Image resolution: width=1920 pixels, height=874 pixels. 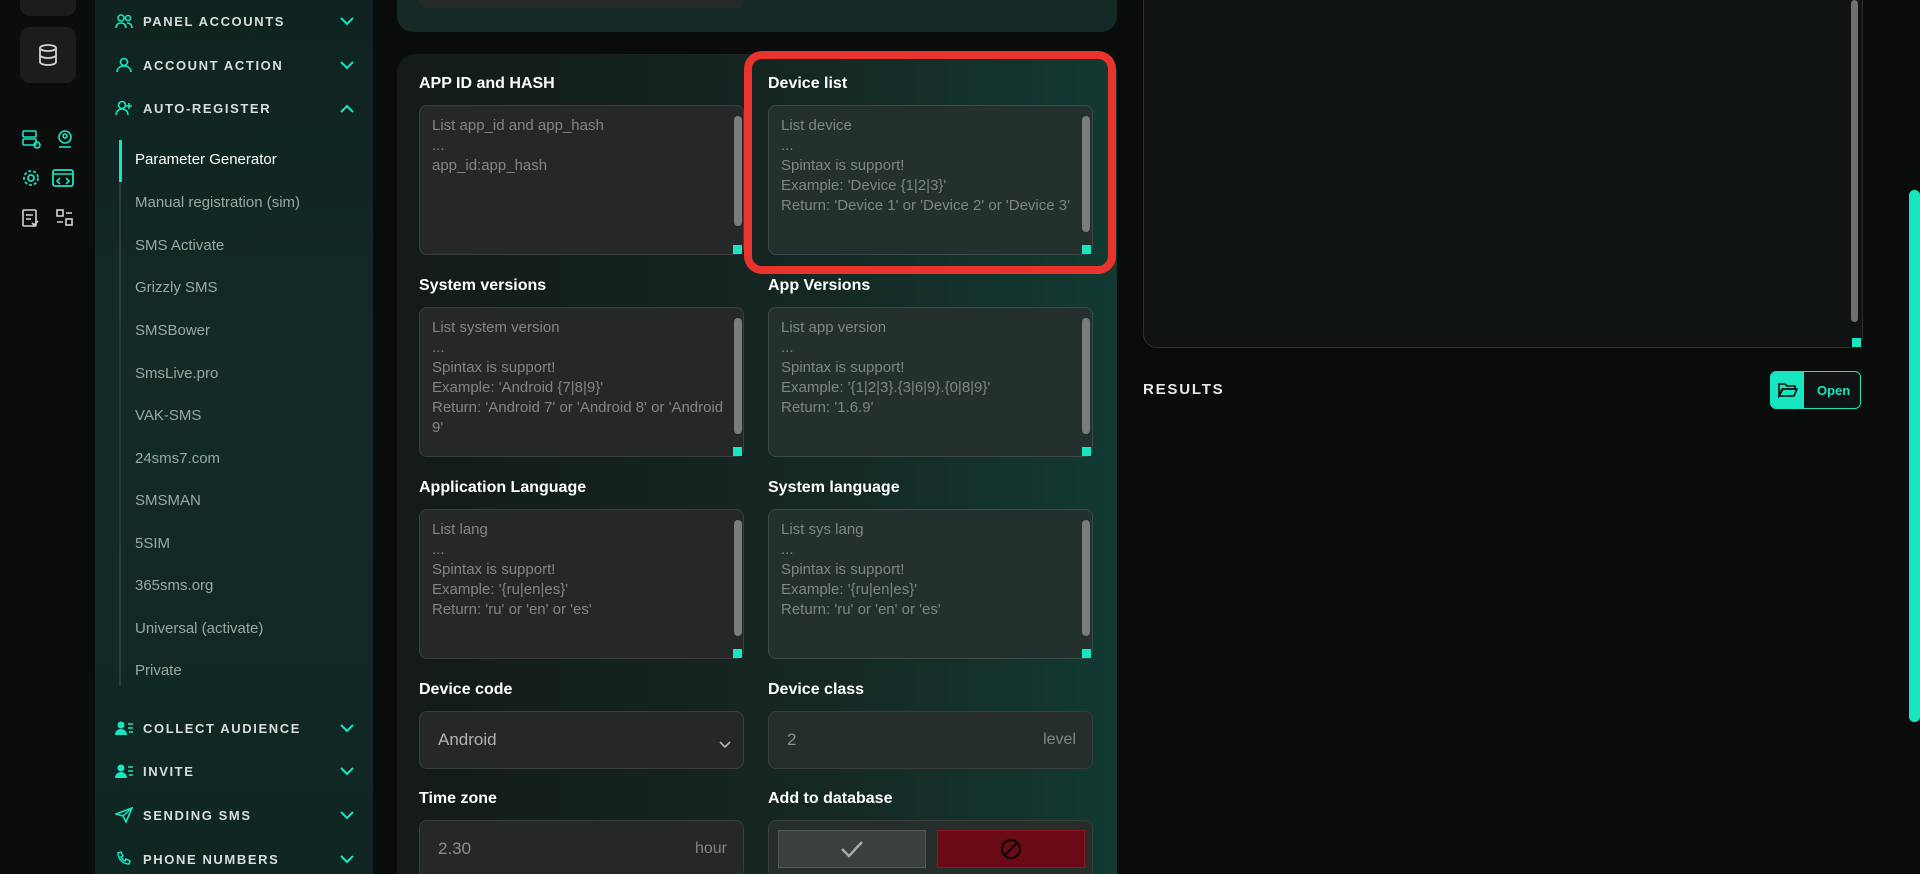 What do you see at coordinates (179, 245) in the screenshot?
I see `sidebar-item-sms-activate: SMS Activate` at bounding box center [179, 245].